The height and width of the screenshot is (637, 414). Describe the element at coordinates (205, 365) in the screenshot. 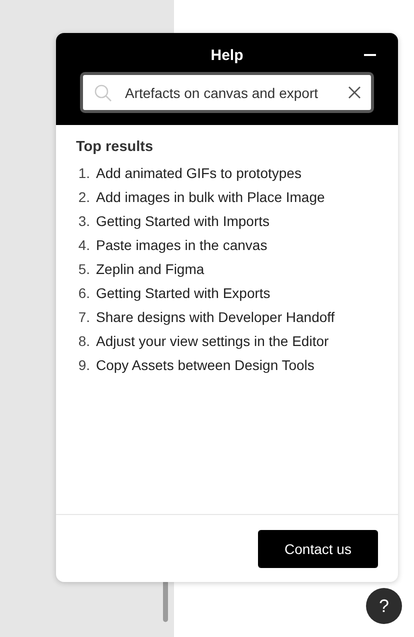

I see `result-link: Copy Assets between Design Tools` at that location.